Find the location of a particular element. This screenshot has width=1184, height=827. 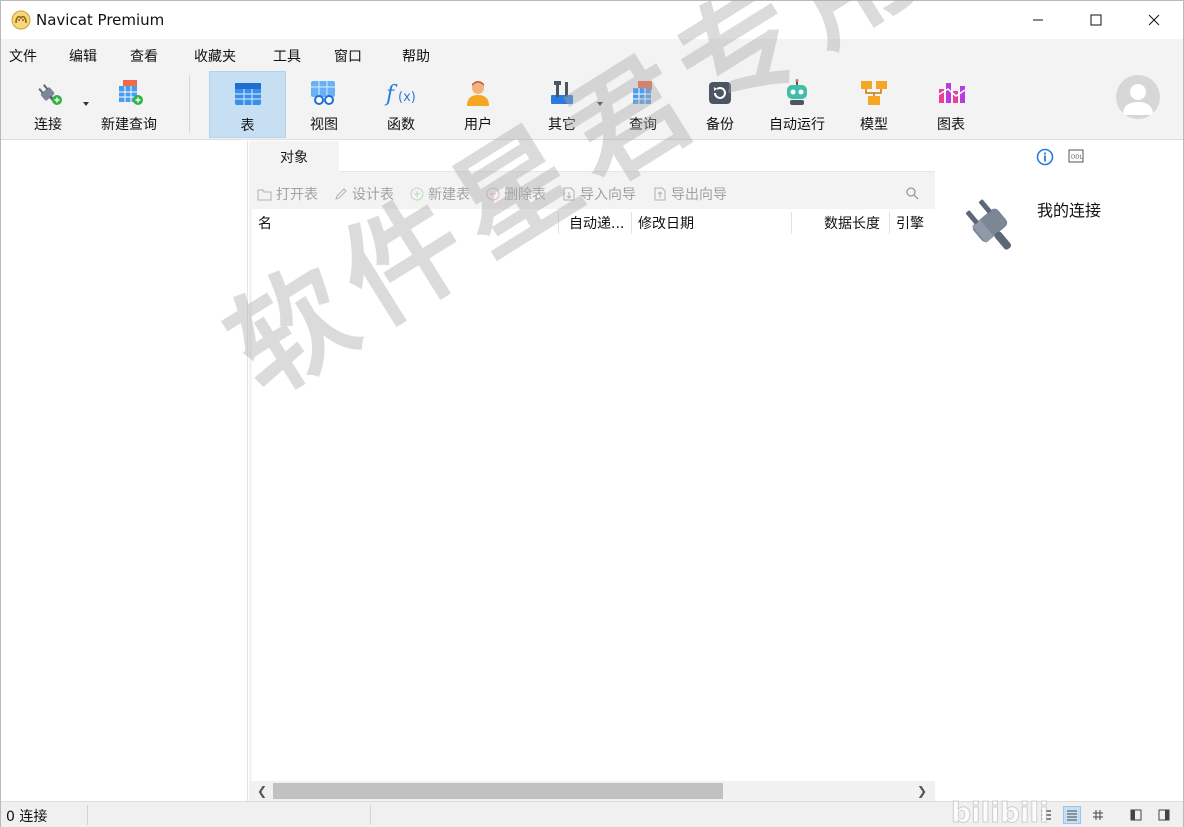

new-table-label: 新建表 is located at coordinates (449, 195).